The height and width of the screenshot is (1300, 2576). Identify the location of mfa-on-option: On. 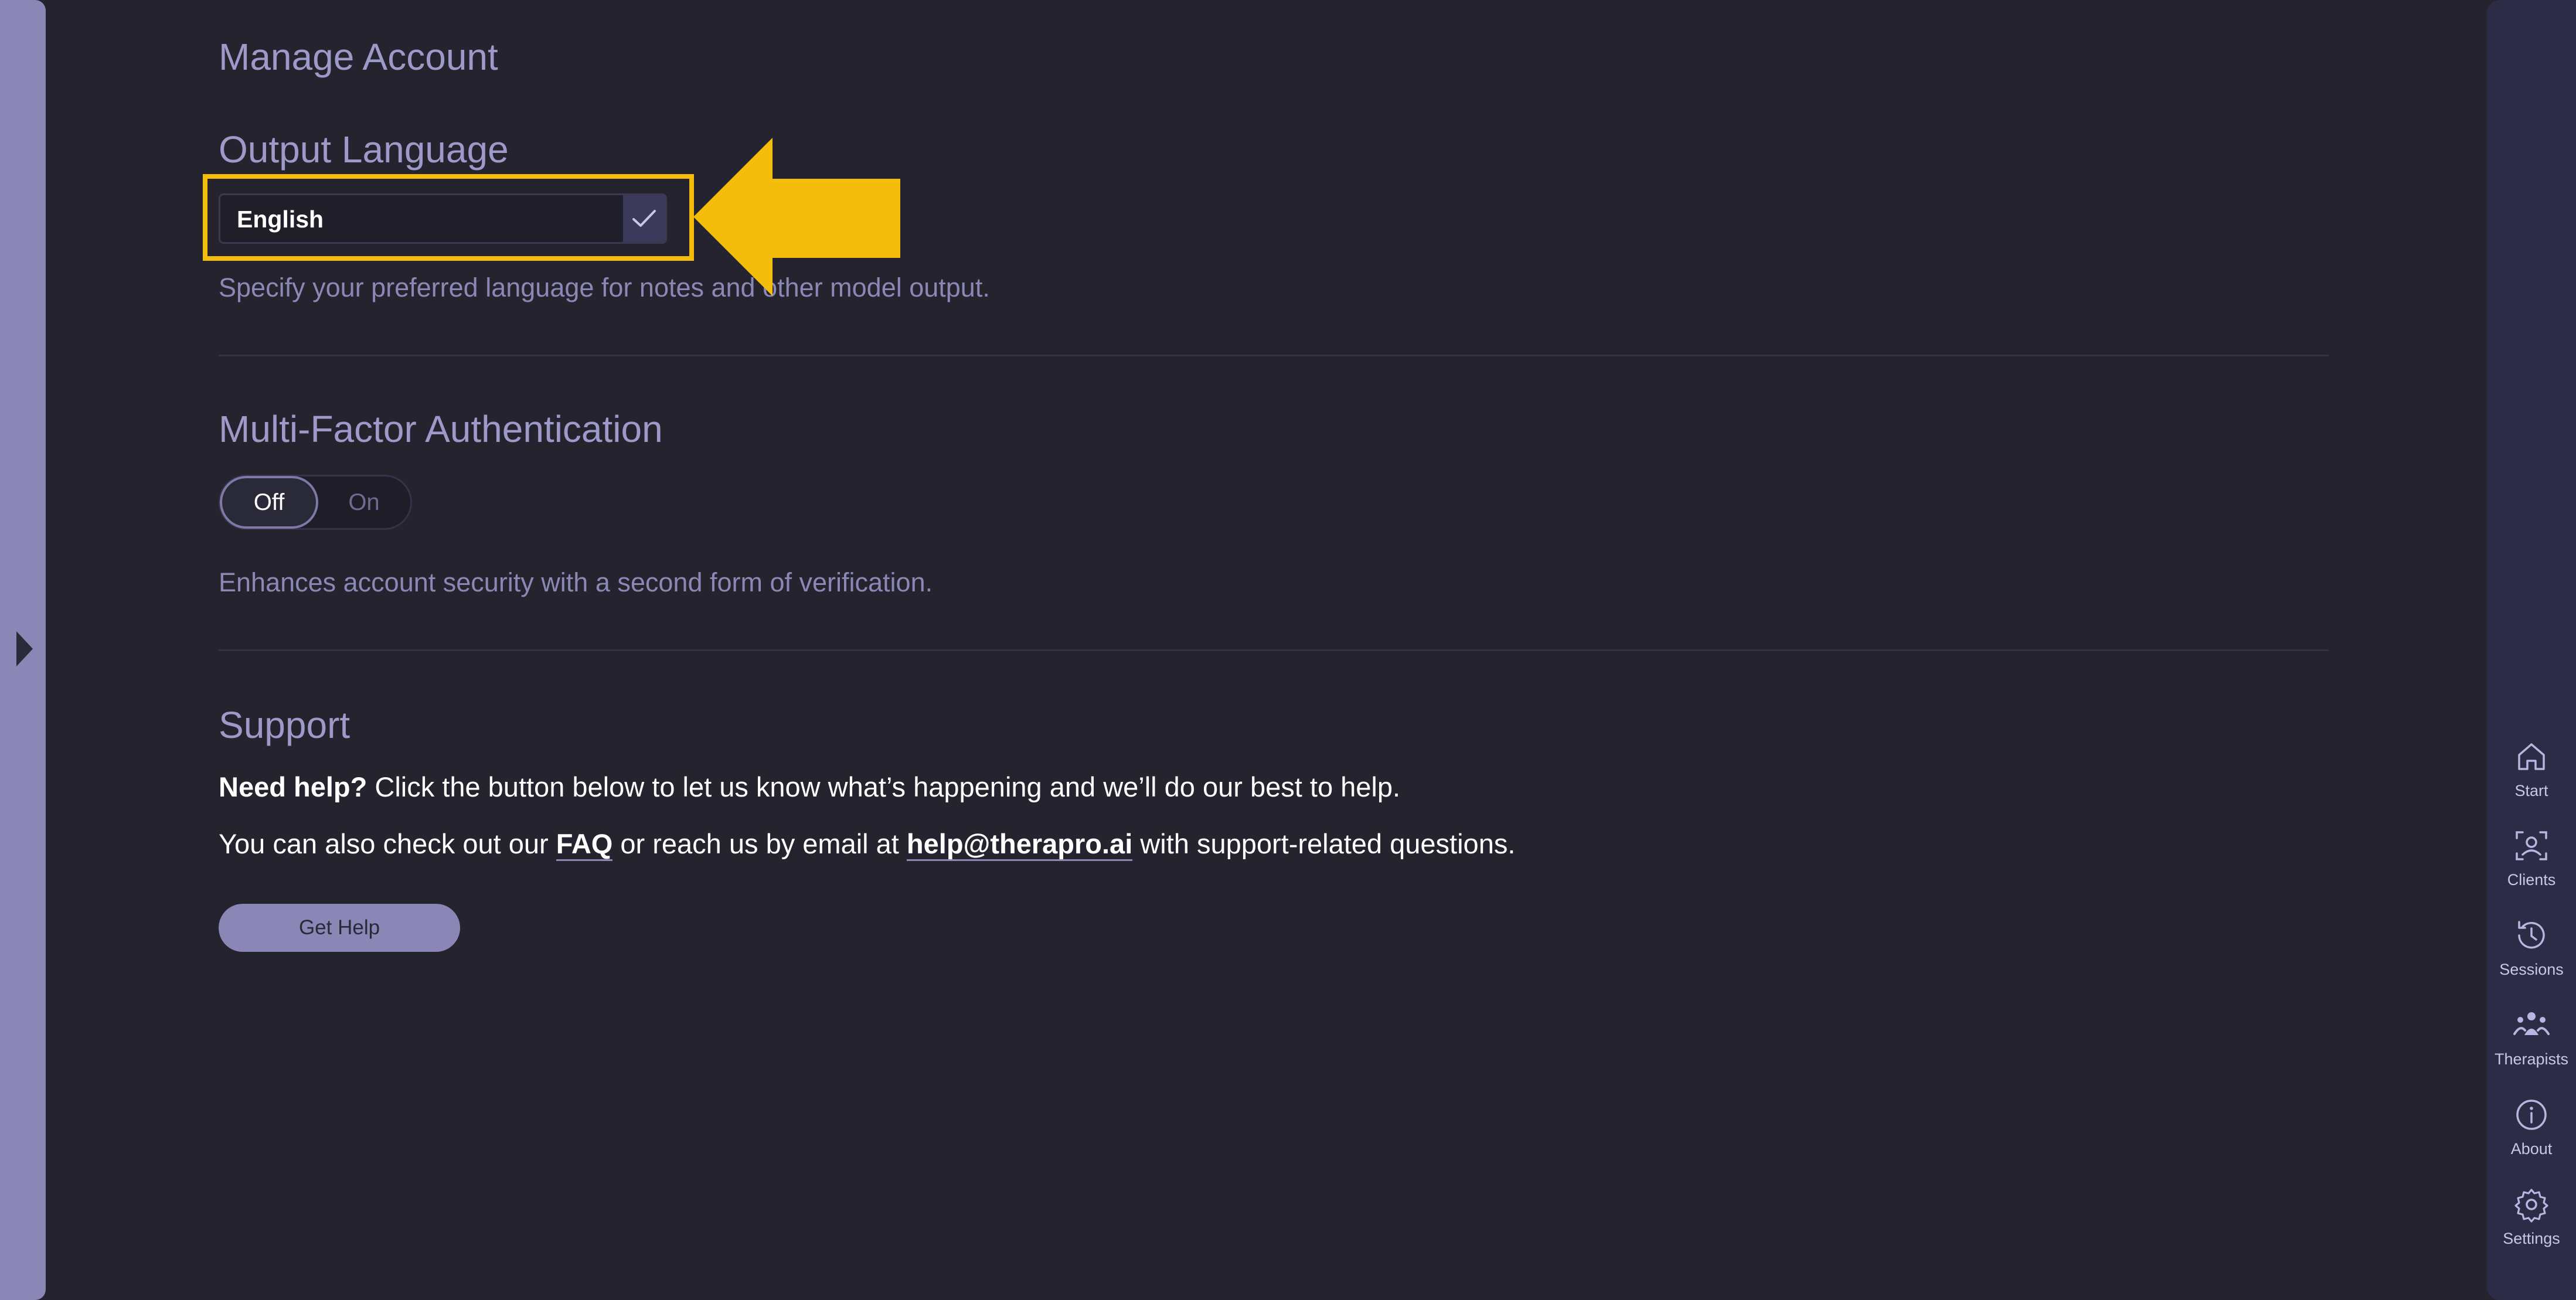
(364, 502).